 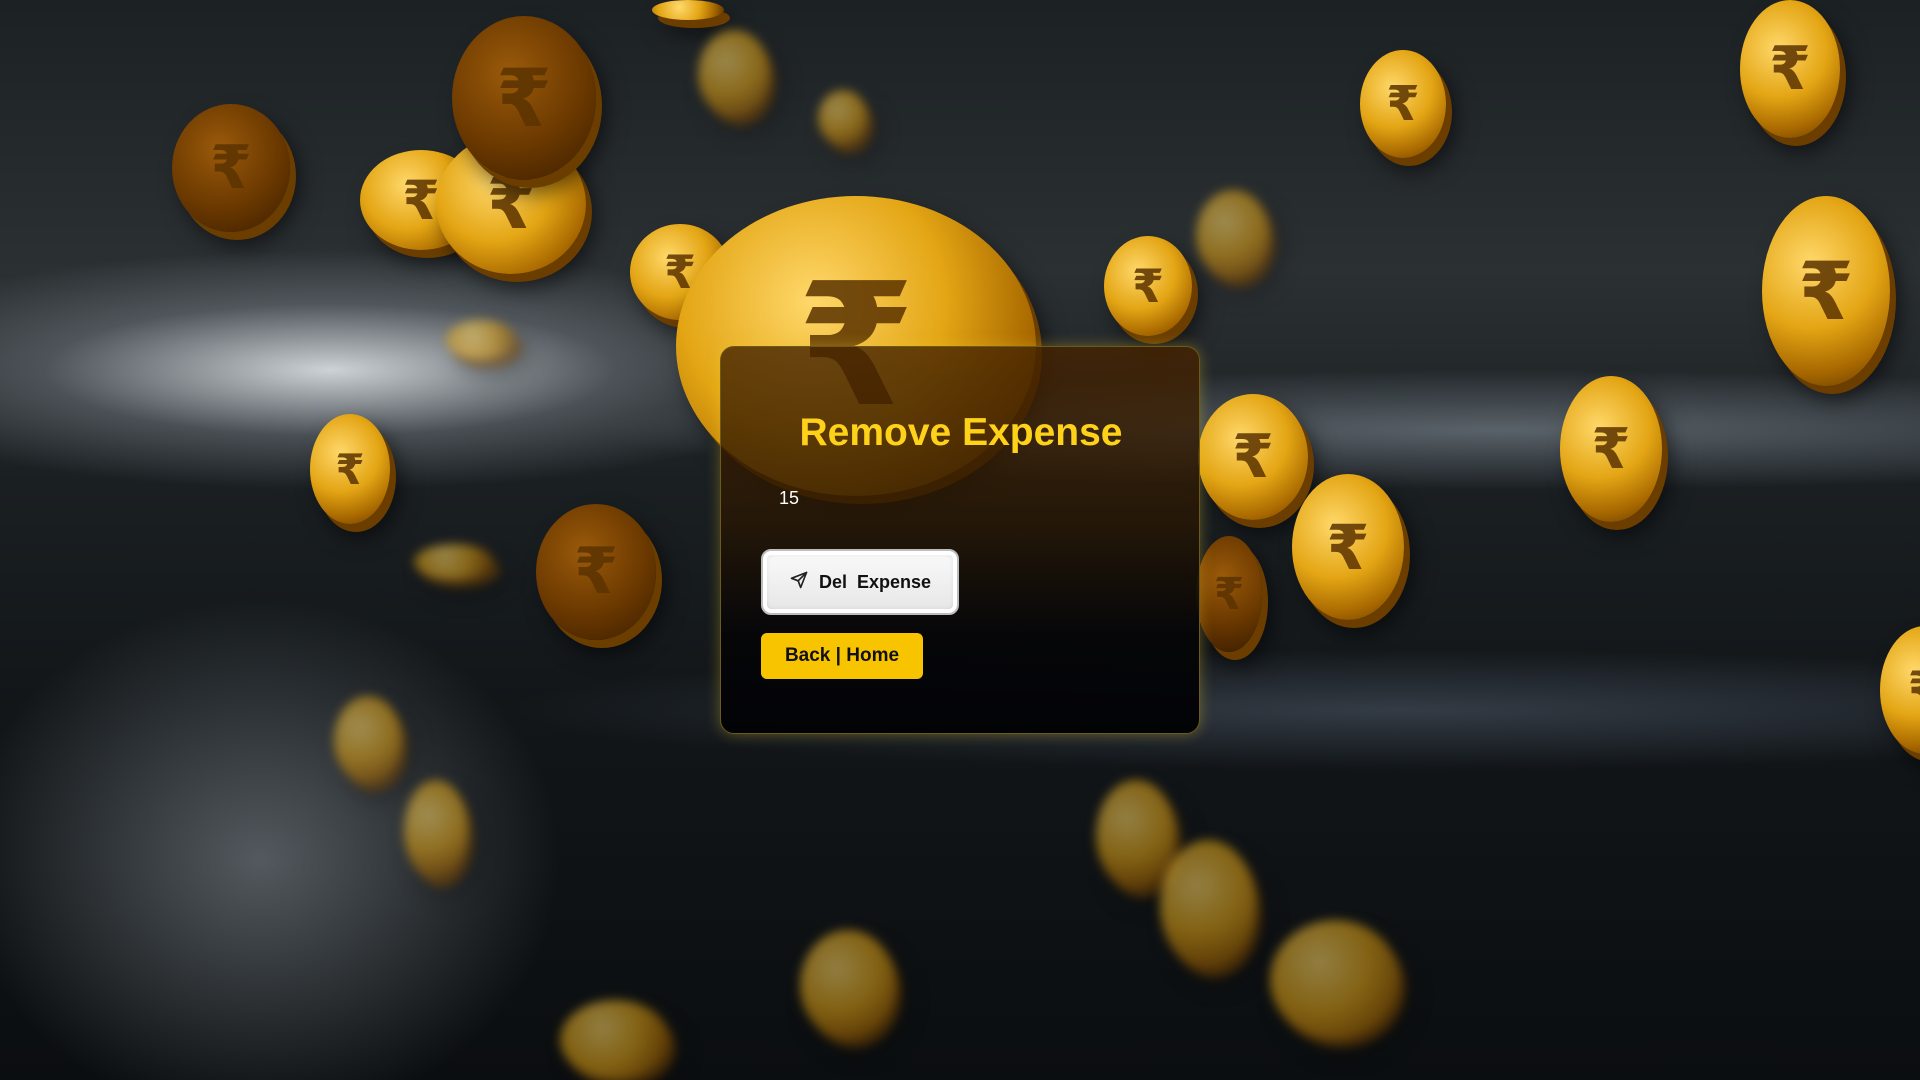 I want to click on page-title: Remove Expense, so click(x=961, y=432).